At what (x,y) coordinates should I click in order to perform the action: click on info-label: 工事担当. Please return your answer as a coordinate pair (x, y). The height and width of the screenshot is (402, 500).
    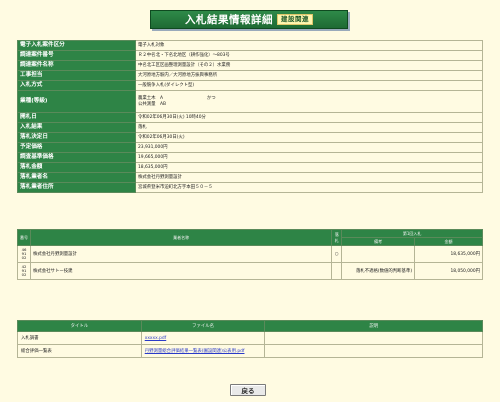
    Looking at the image, I should click on (76, 75).